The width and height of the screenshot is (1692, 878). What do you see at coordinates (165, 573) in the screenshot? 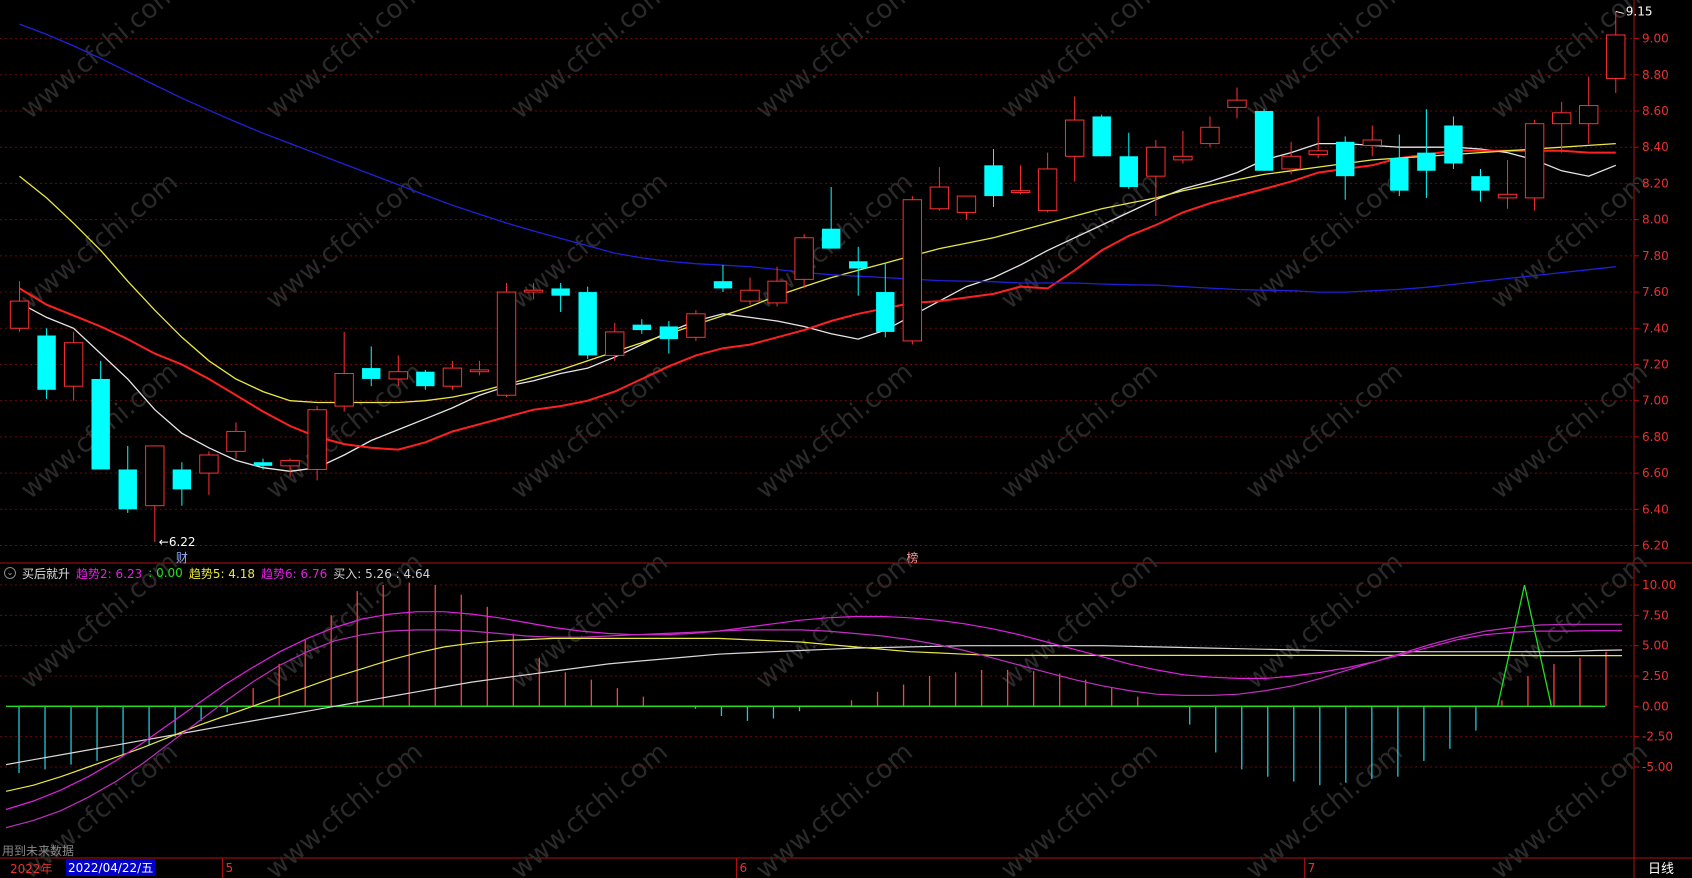
I see `legend-green: : 0.00` at bounding box center [165, 573].